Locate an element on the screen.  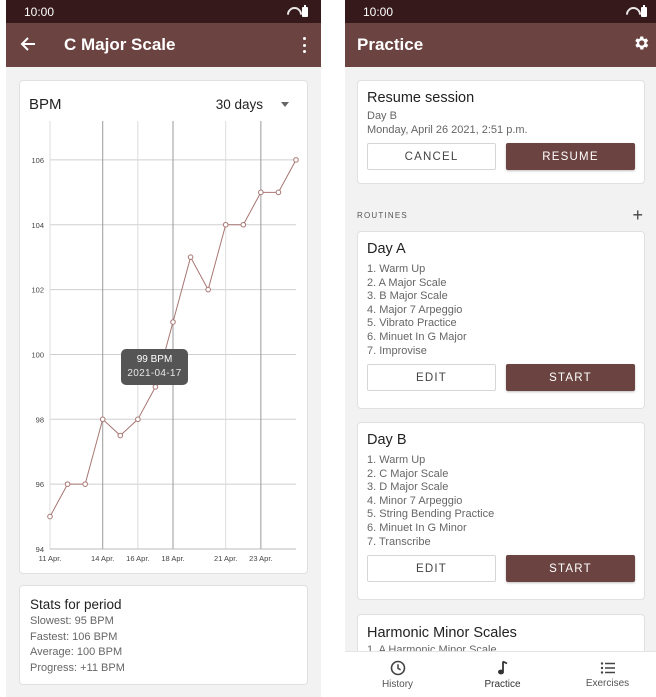
stats-title: Stats for period is located at coordinates (76, 604).